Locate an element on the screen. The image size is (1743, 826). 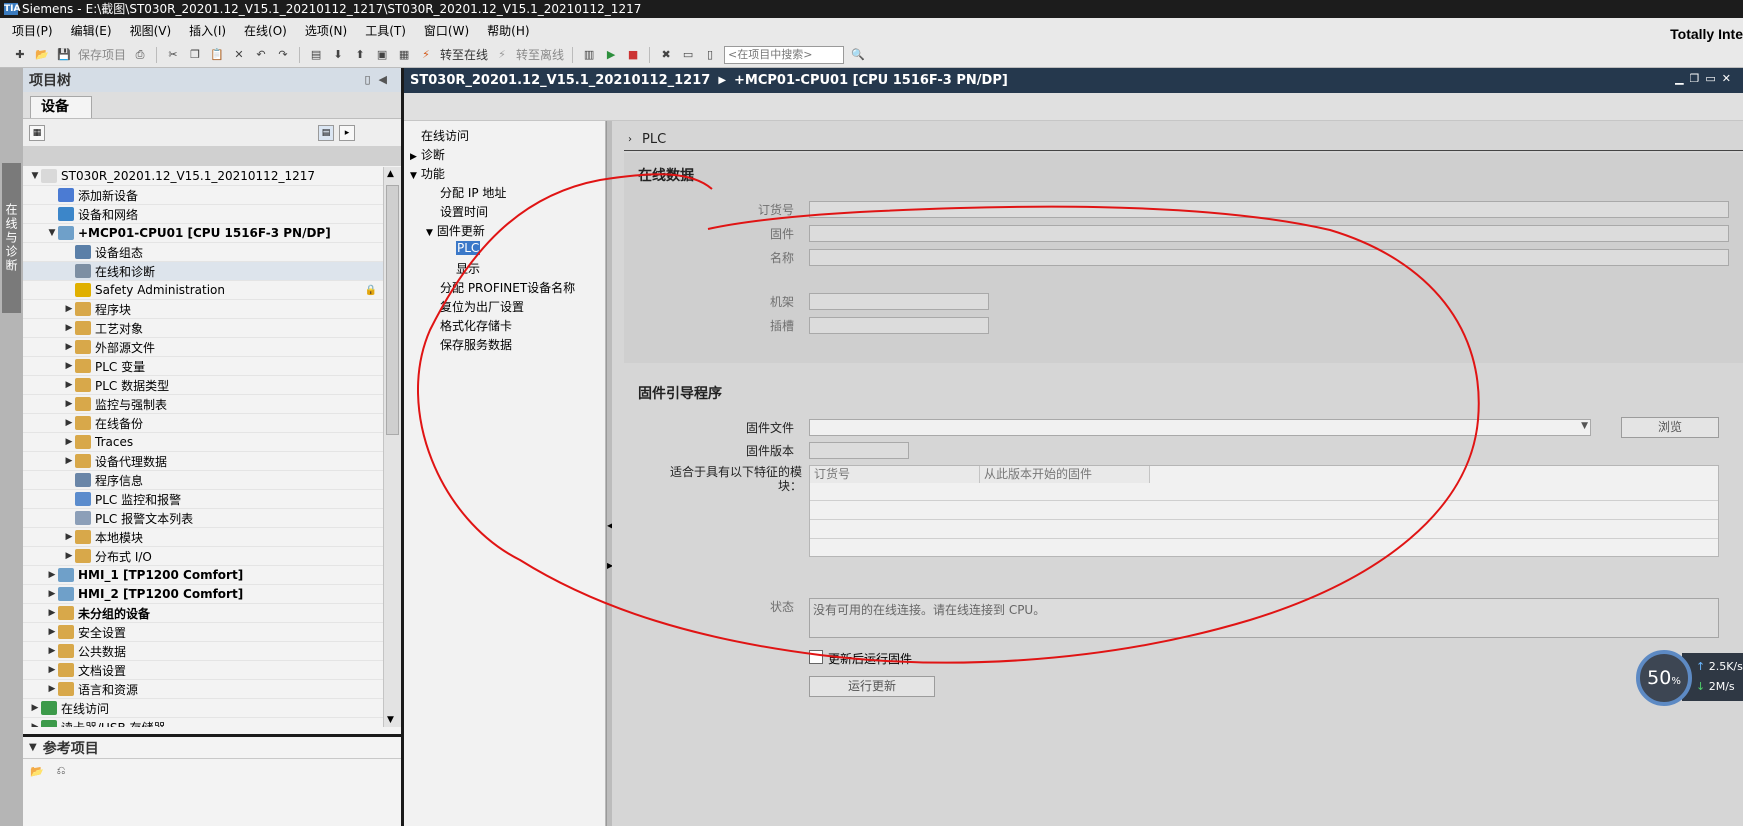
save-project-button: 保存项目 is located at coordinates (102, 54).